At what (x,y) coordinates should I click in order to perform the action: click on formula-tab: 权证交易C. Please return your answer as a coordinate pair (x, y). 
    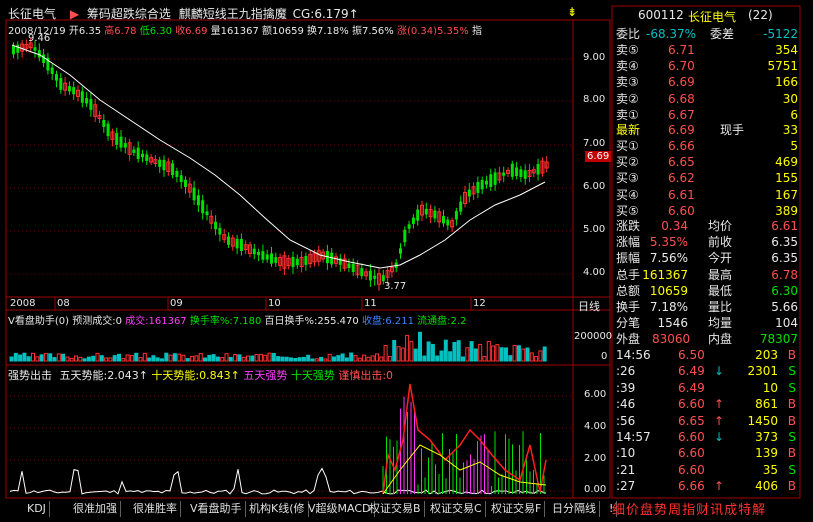
    Looking at the image, I should click on (456, 509).